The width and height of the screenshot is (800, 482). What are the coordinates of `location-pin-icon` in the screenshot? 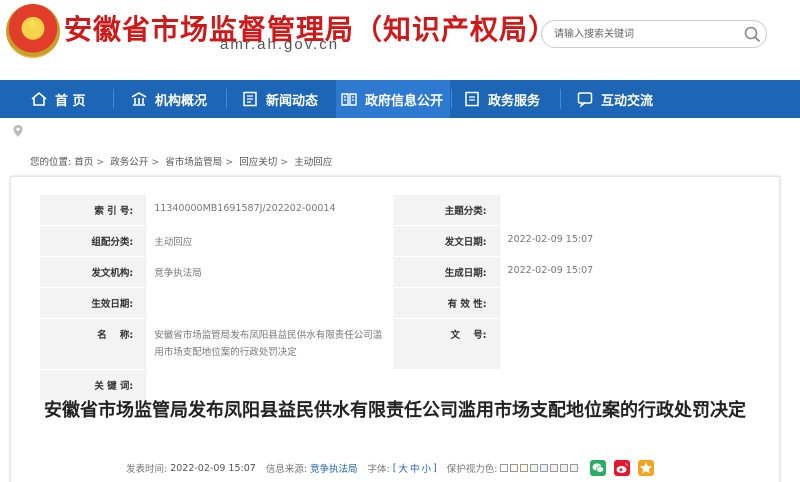 It's located at (18, 133).